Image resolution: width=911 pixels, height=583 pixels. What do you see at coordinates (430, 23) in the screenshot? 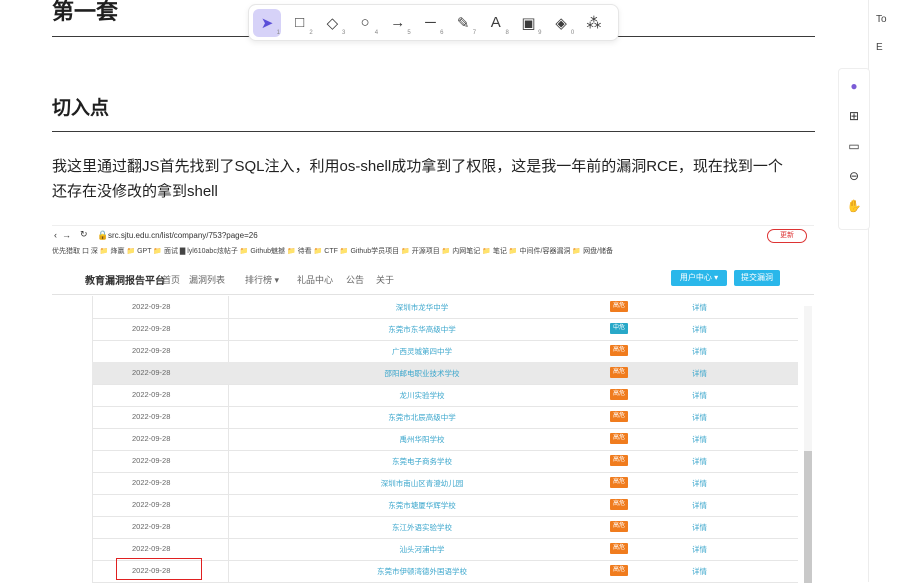
I see `line-icon: ─ 6` at bounding box center [430, 23].